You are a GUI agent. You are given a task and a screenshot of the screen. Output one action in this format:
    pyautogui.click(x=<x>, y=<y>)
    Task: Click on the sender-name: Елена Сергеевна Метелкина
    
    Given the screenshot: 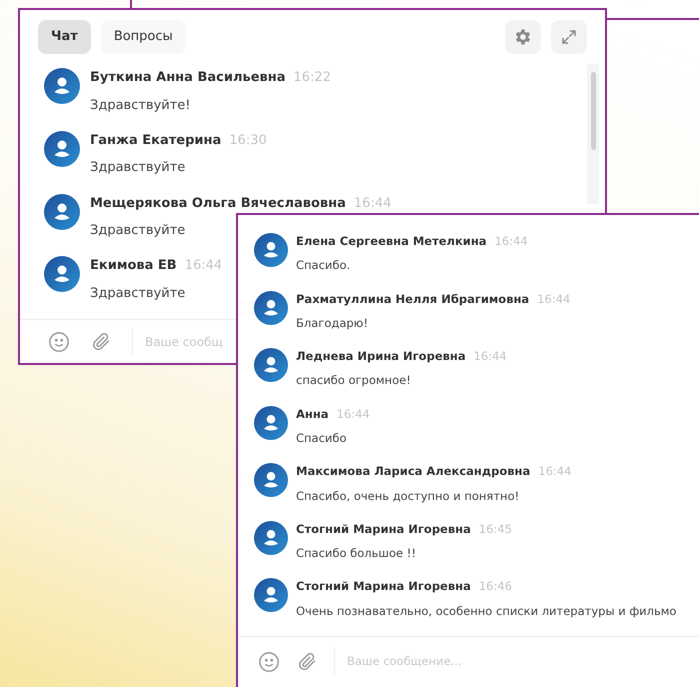 What is the action you would take?
    pyautogui.click(x=391, y=241)
    